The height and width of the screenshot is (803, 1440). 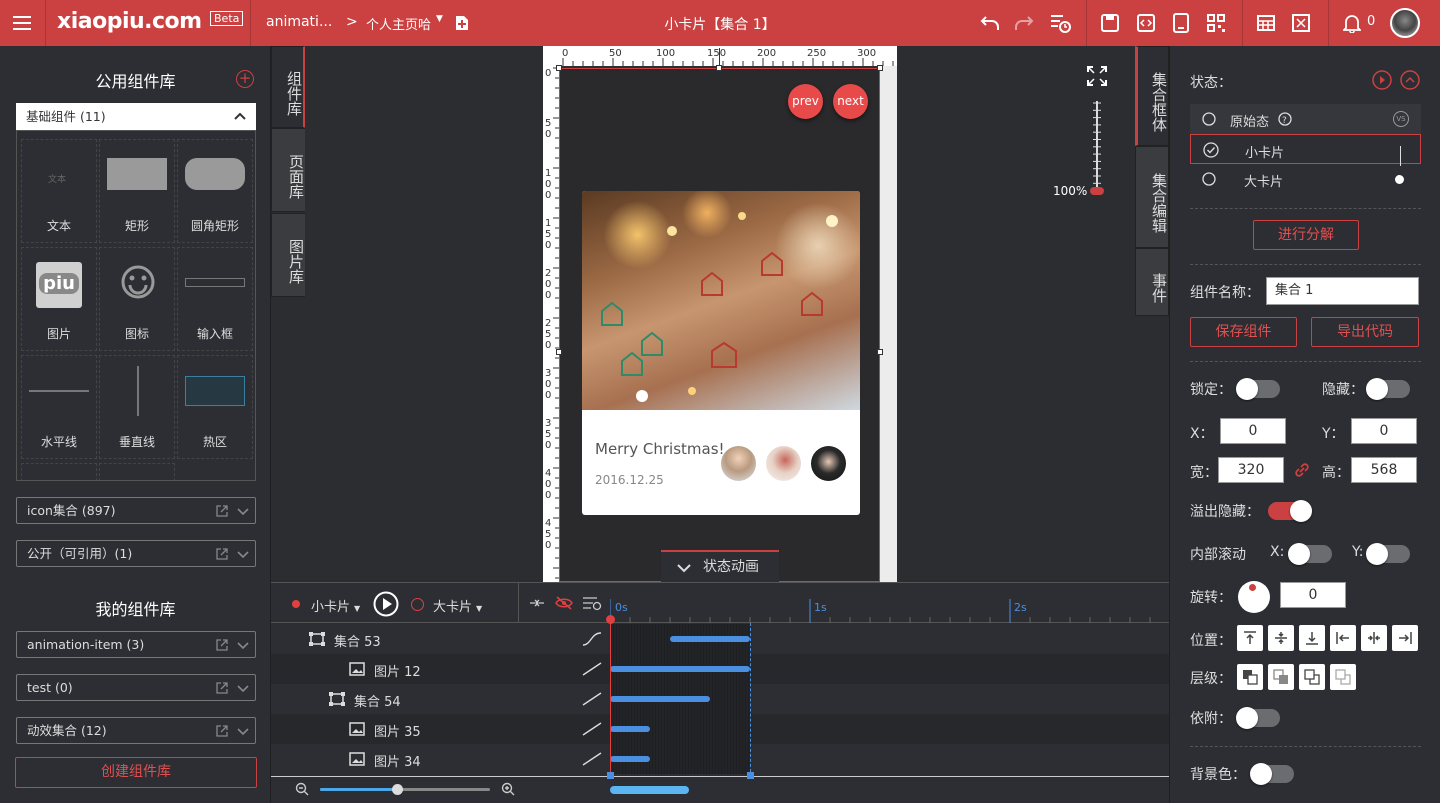 What do you see at coordinates (1281, 677) in the screenshot?
I see `bring-forward-icon` at bounding box center [1281, 677].